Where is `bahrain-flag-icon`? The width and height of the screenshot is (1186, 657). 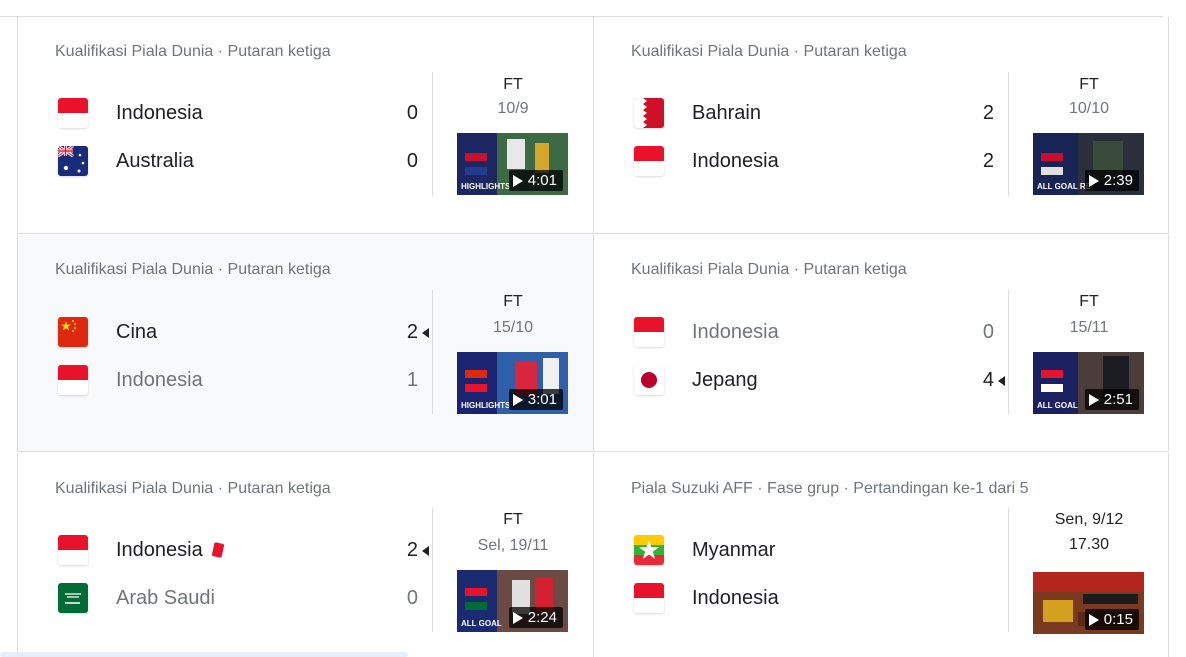
bahrain-flag-icon is located at coordinates (649, 113).